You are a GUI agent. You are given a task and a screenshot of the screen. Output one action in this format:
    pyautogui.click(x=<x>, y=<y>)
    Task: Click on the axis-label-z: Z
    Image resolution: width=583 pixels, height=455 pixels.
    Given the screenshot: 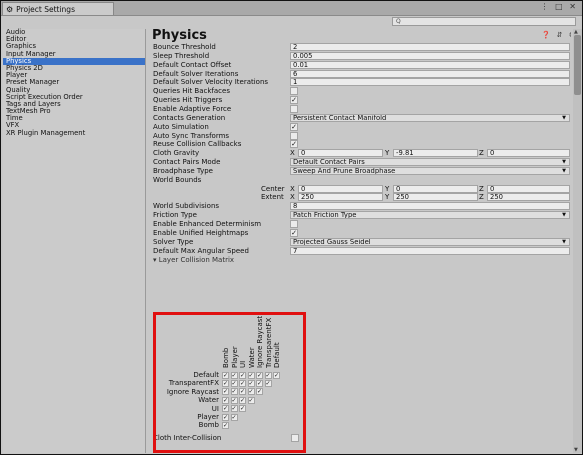 What is the action you would take?
    pyautogui.click(x=481, y=188)
    